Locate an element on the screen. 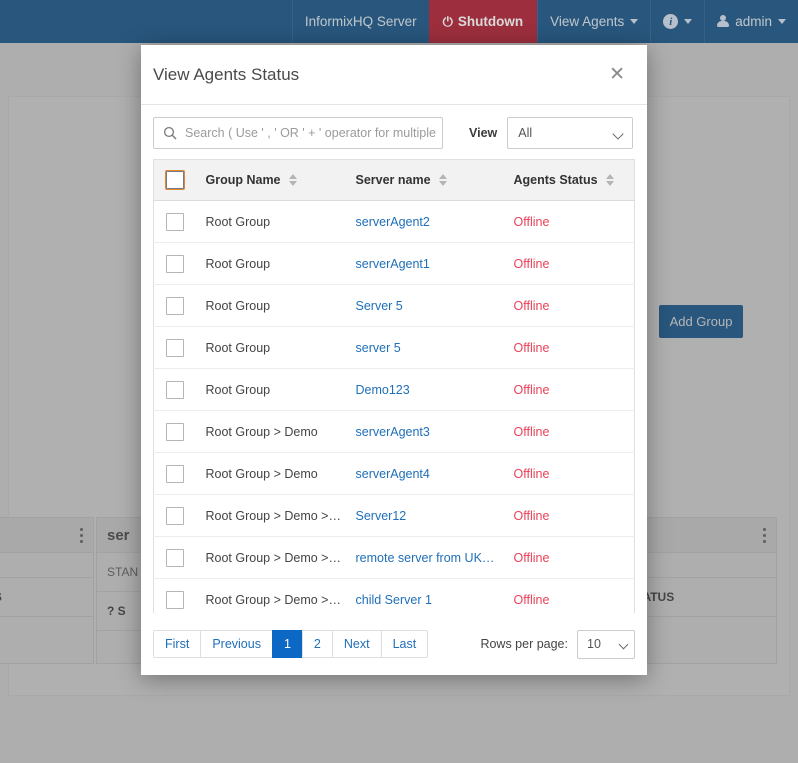 The image size is (798, 763). select-all-checkbox is located at coordinates (175, 180).